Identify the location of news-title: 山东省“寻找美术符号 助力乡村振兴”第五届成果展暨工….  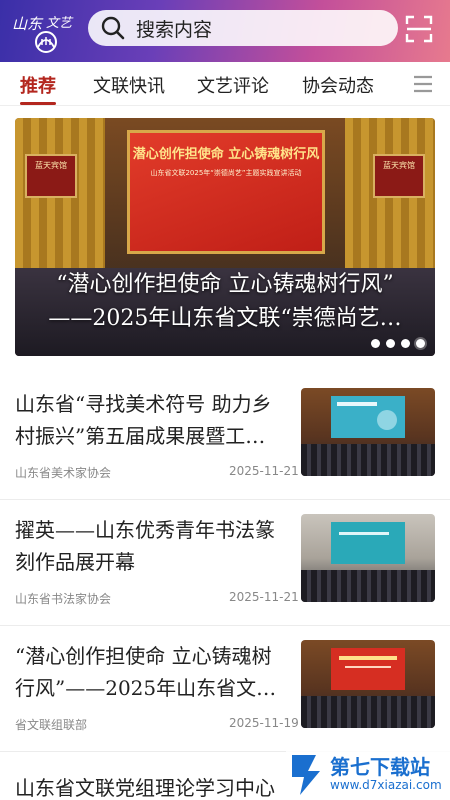
(152, 420).